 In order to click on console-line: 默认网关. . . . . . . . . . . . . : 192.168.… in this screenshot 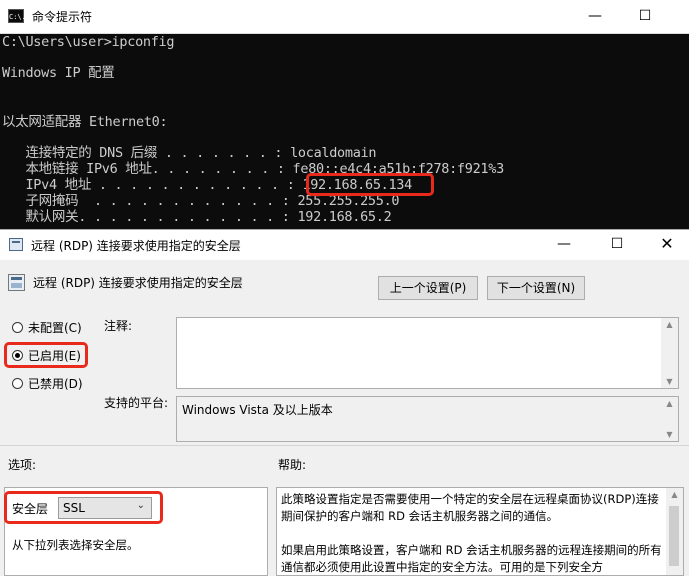, I will do `click(197, 217)`.